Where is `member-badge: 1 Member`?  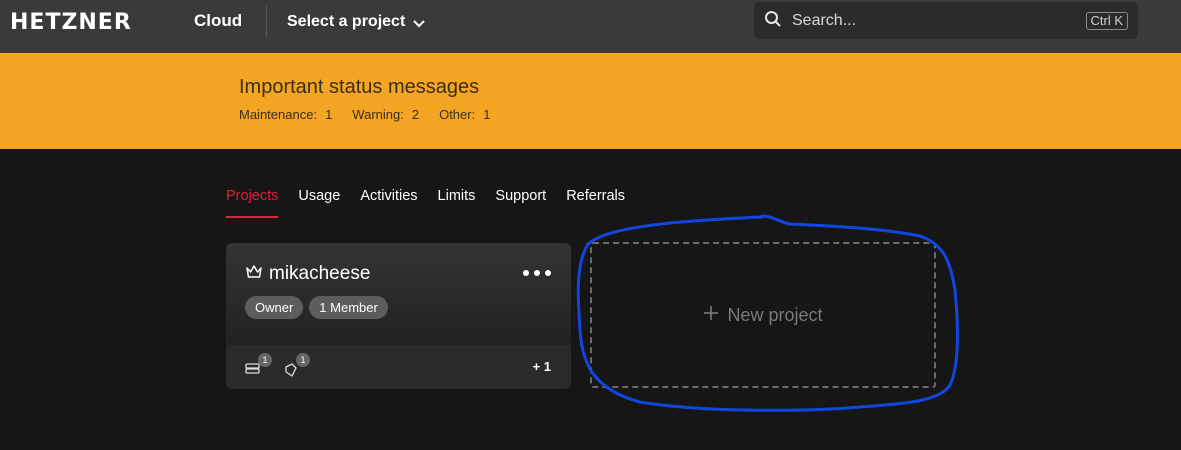
member-badge: 1 Member is located at coordinates (348, 307).